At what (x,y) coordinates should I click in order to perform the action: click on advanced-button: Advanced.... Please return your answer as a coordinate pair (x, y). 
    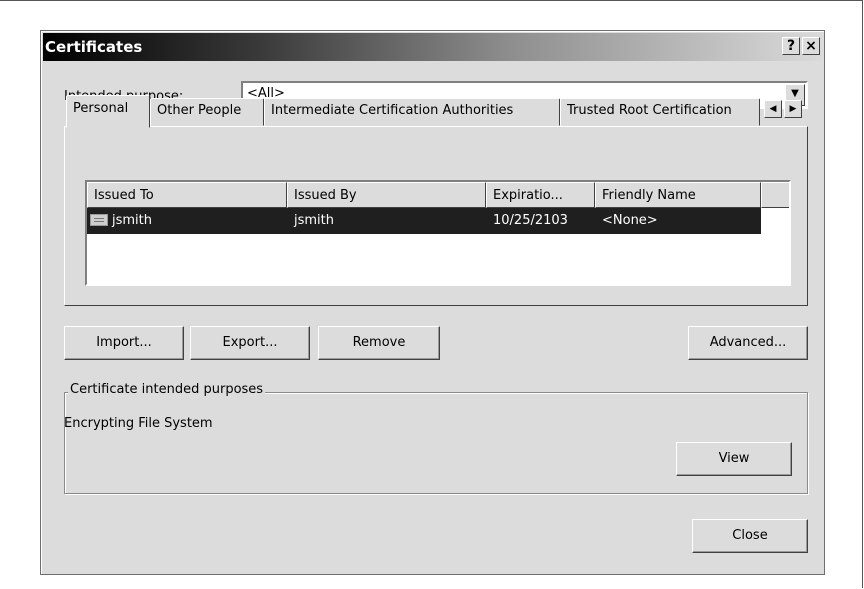
    Looking at the image, I should click on (748, 343).